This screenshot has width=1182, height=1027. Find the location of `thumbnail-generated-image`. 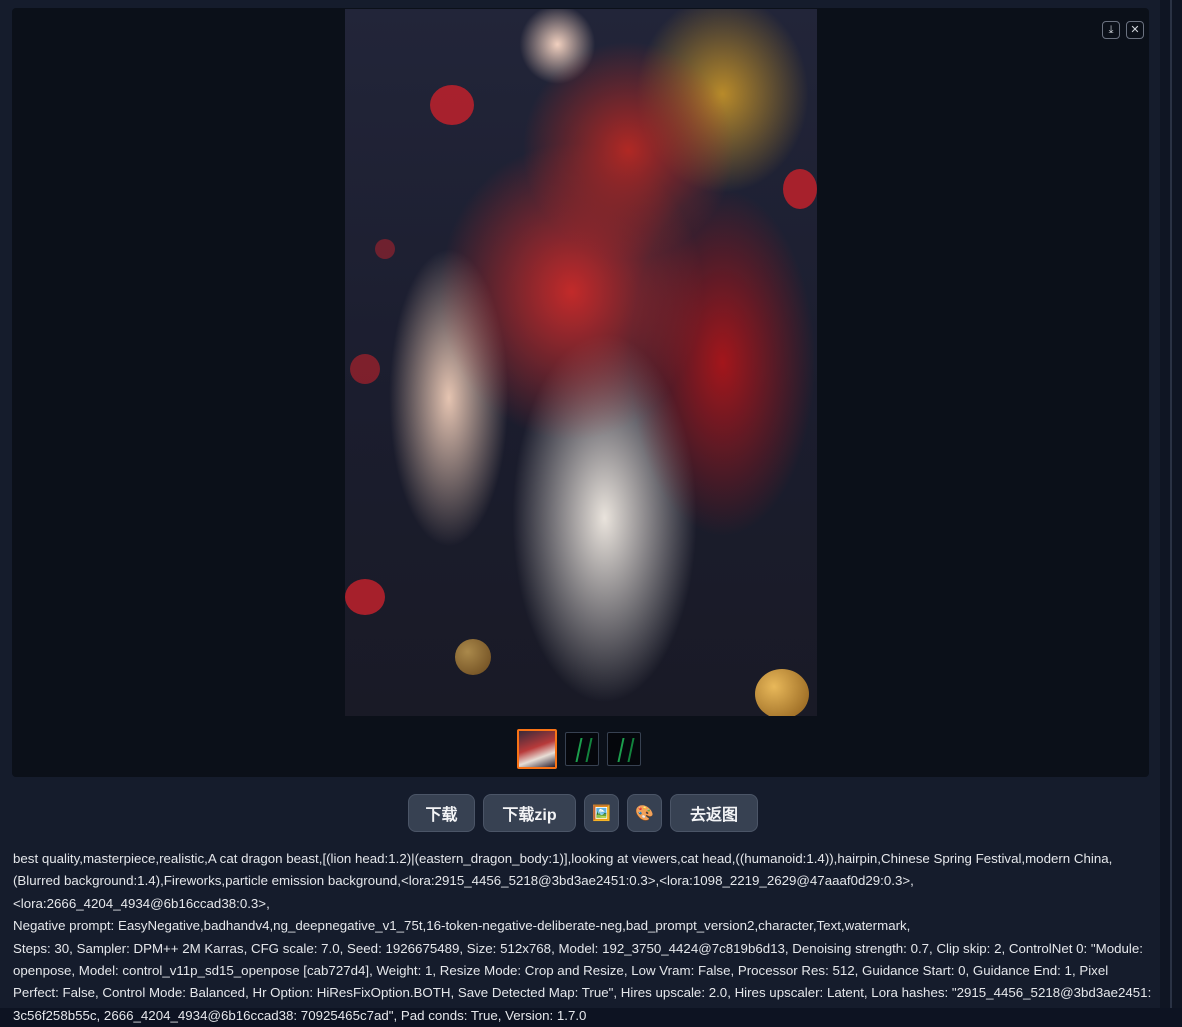

thumbnail-generated-image is located at coordinates (537, 749).